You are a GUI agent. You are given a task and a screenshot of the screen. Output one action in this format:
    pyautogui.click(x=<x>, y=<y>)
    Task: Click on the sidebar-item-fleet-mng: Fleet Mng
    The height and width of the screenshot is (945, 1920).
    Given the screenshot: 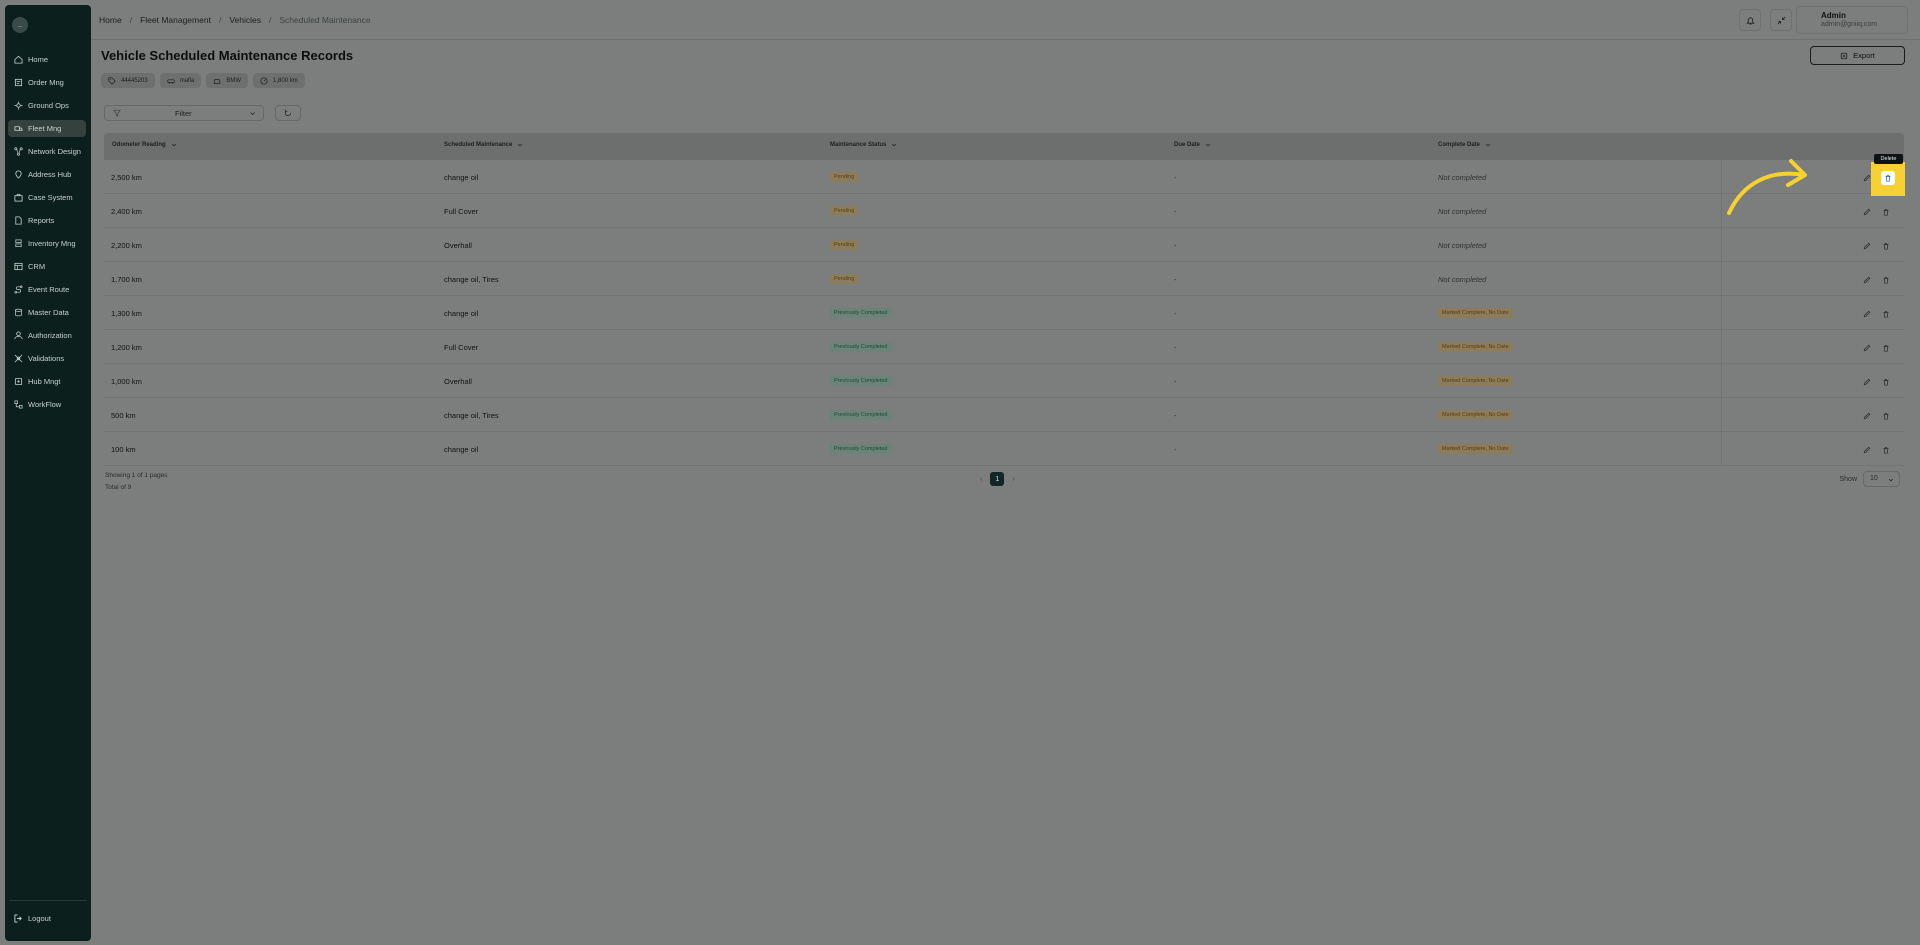 What is the action you would take?
    pyautogui.click(x=47, y=128)
    